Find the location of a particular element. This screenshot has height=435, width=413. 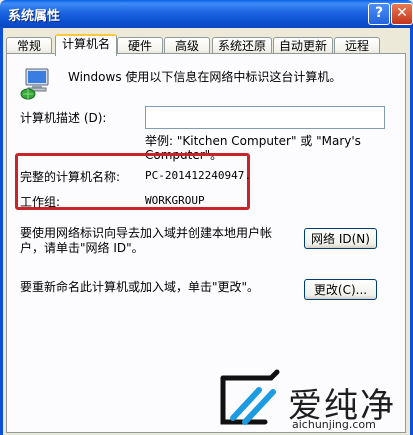

computer-description-input is located at coordinates (265, 117).